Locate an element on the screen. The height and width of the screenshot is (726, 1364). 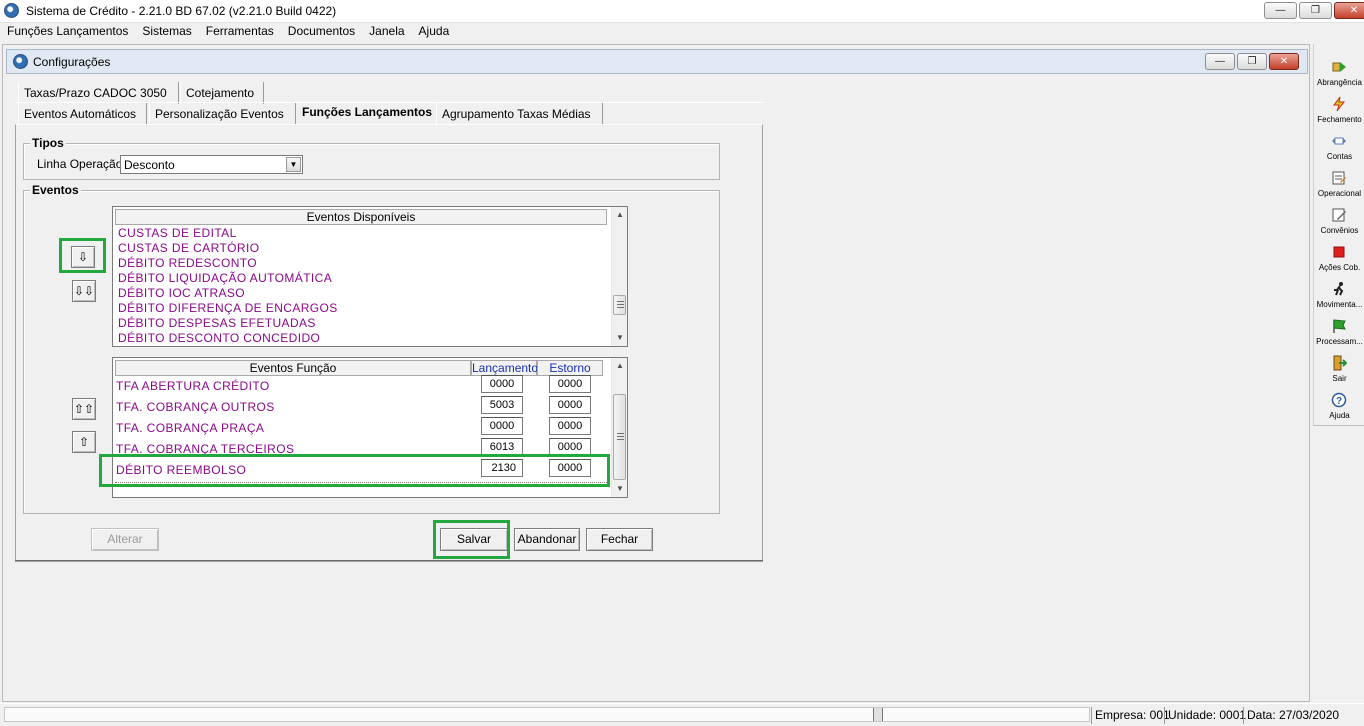
restore-button: ❐ is located at coordinates (1315, 10).